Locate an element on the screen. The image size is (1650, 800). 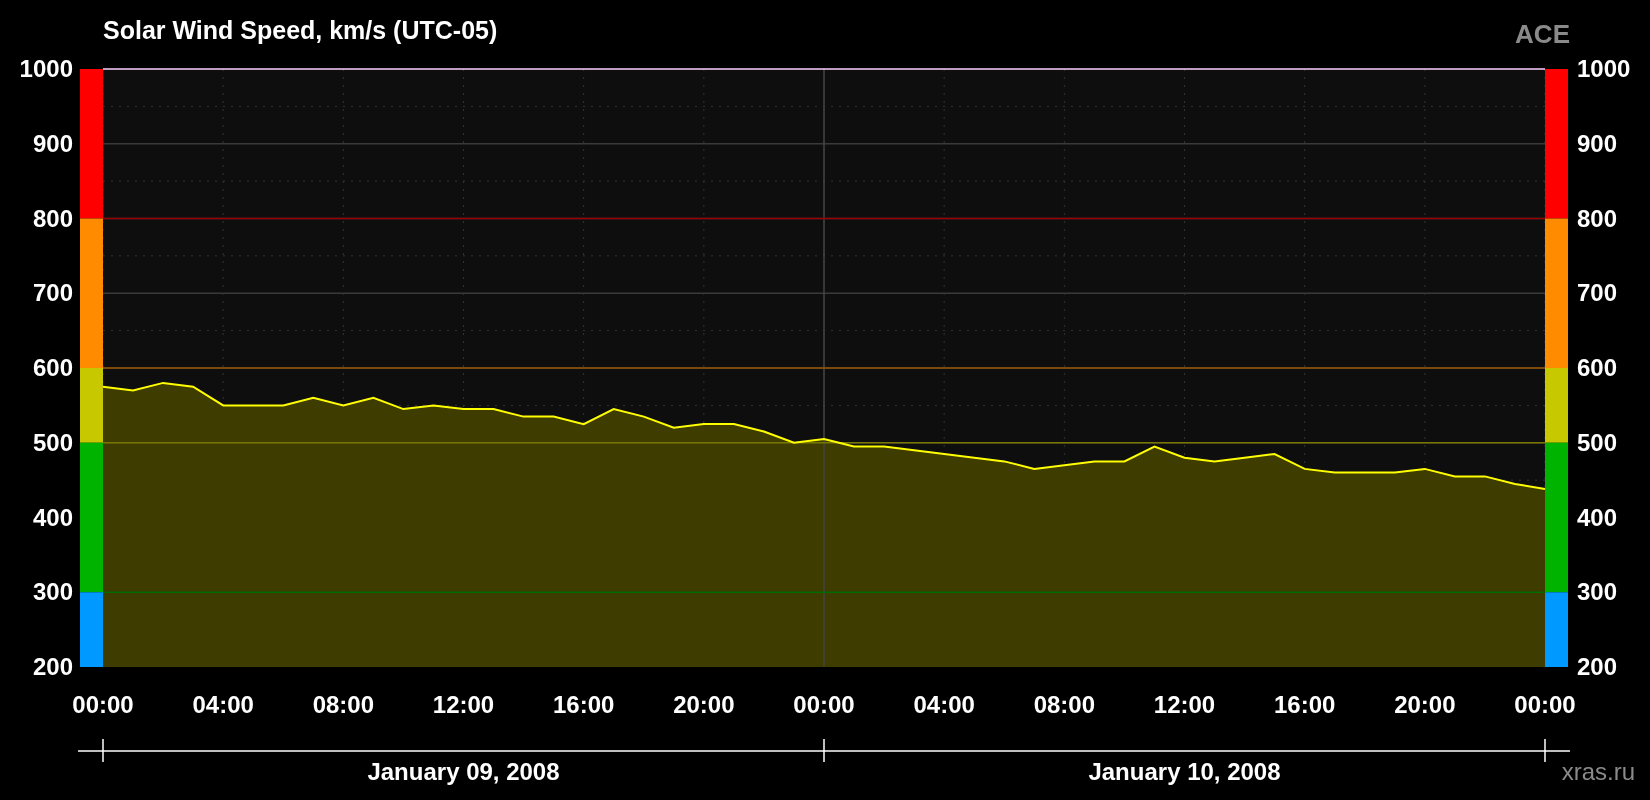
credit-label: xras.ru is located at coordinates (1598, 771).